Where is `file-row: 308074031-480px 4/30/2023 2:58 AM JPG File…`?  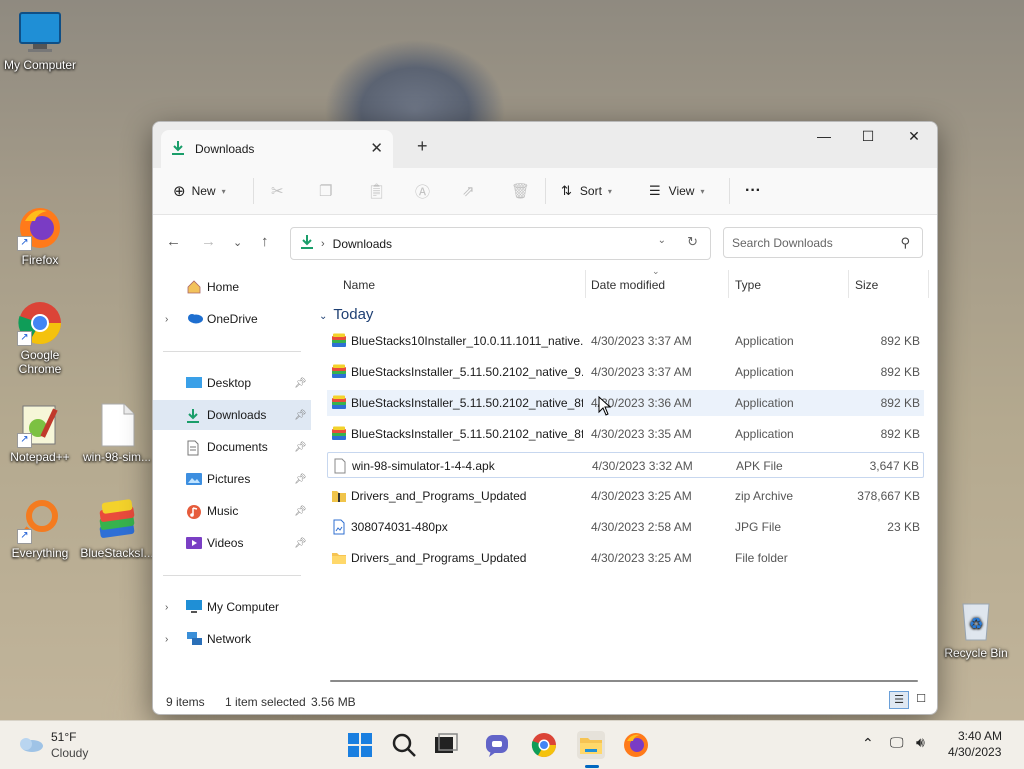
file-row: 308074031-480px 4/30/2023 2:58 AM JPG File… is located at coordinates (625, 527).